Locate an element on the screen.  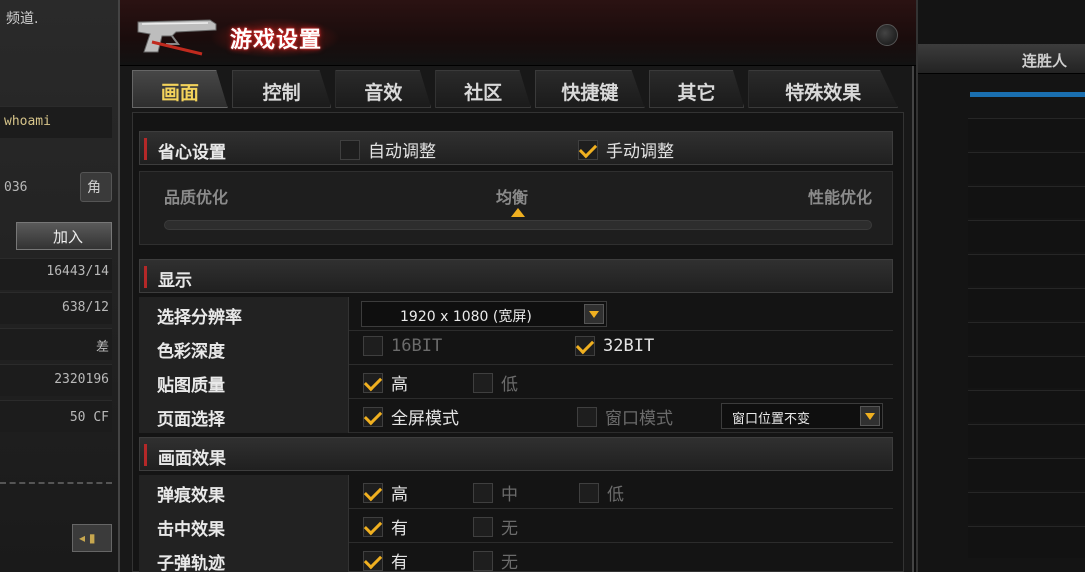
nav-button: ◂ ▮ is located at coordinates (92, 538).